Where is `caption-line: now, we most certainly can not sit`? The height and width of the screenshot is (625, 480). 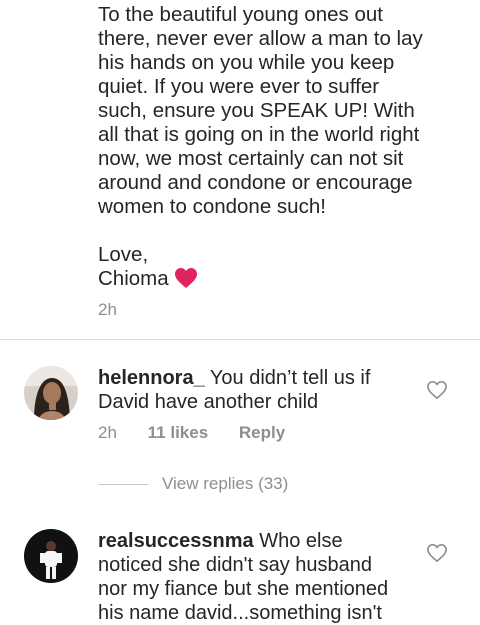
caption-line: now, we most certainly can not sit is located at coordinates (251, 158).